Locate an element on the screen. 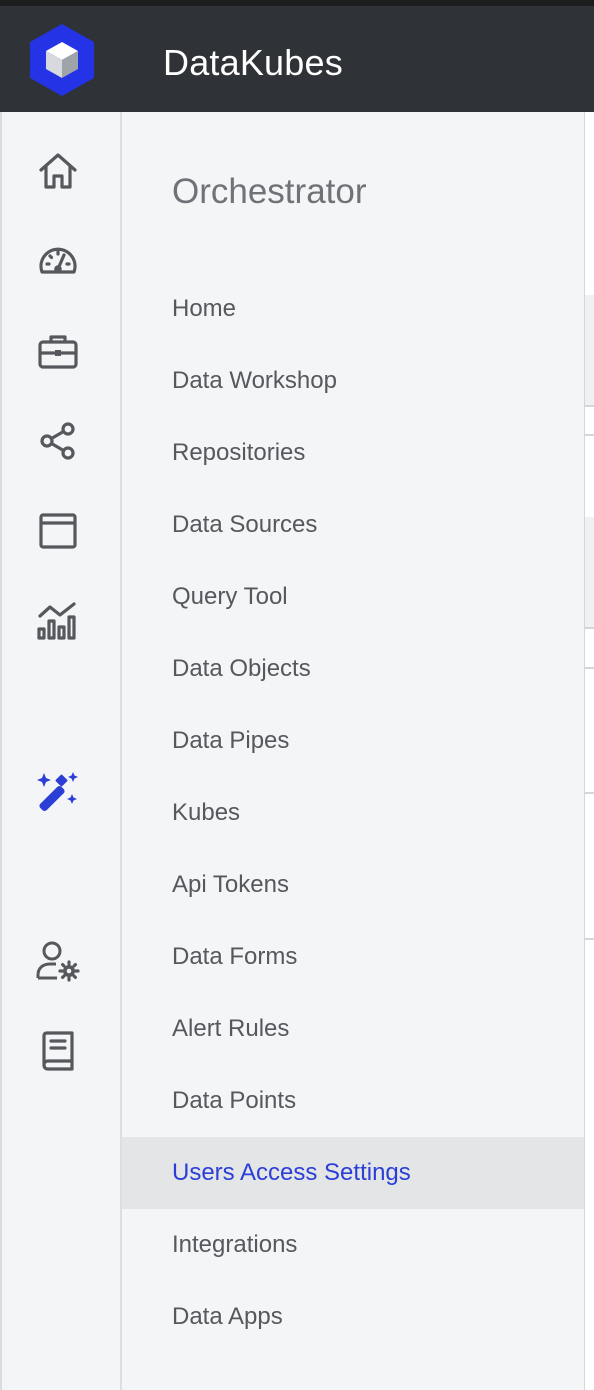  nav-item-api-tokens: Api Tokens is located at coordinates (353, 885).